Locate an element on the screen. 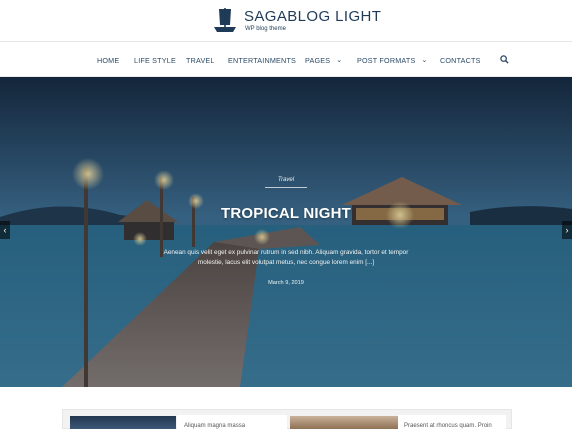 The height and width of the screenshot is (429, 572). site-header: SAGABLOG LIGHT WP blog theme is located at coordinates (286, 21).